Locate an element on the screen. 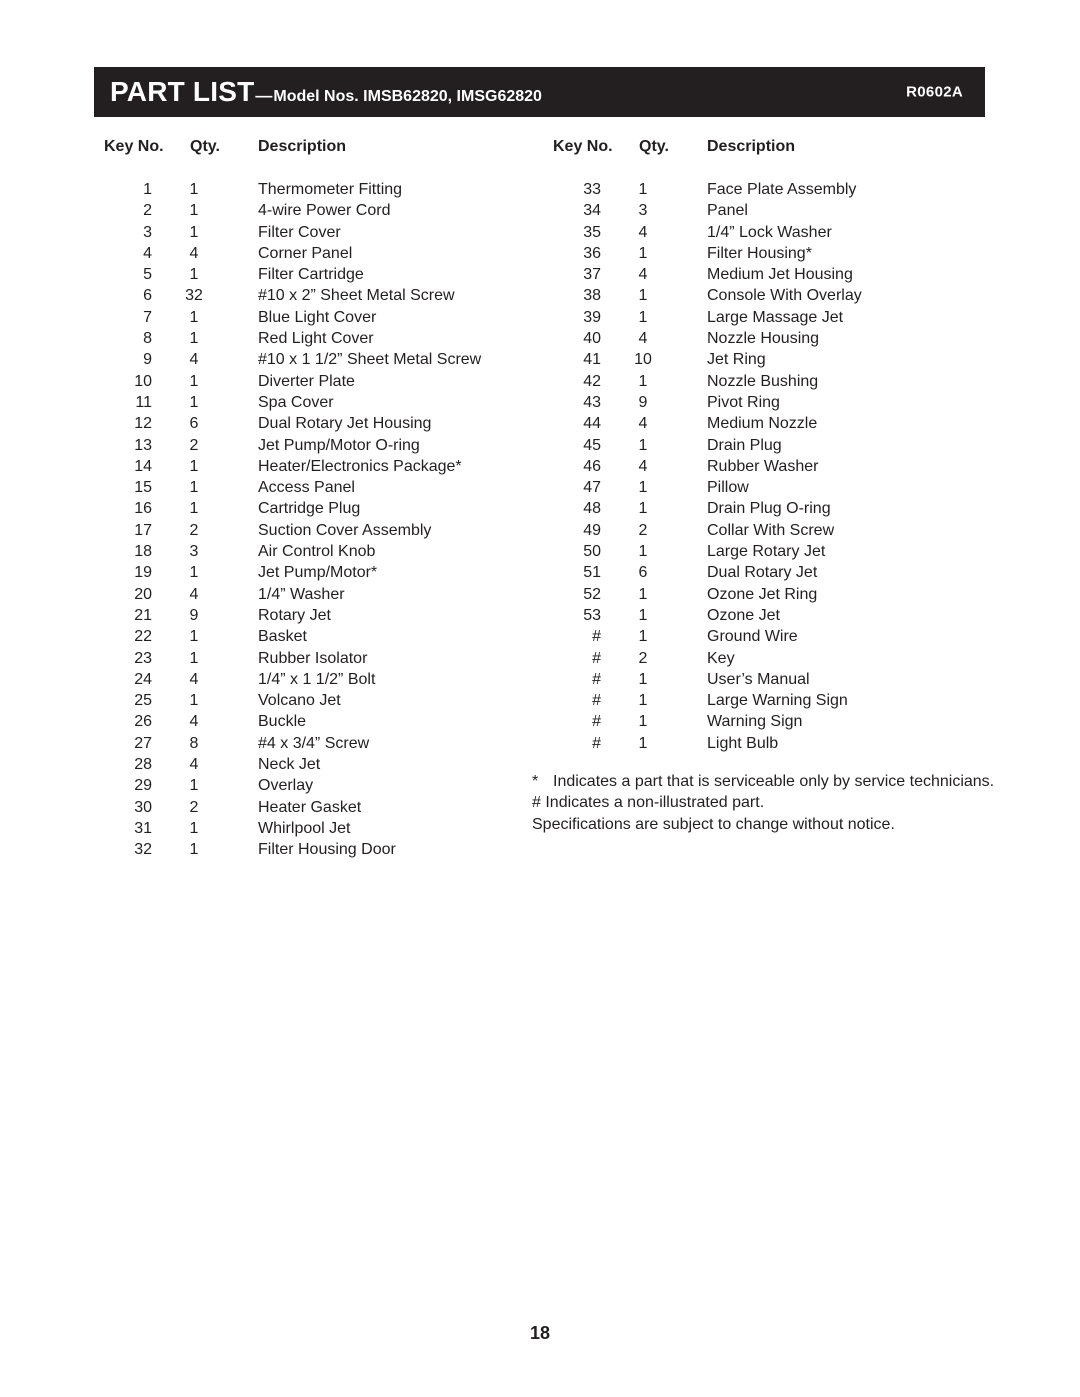 This screenshot has width=1080, height=1397. cell-key-no: 4 is located at coordinates (147, 253).